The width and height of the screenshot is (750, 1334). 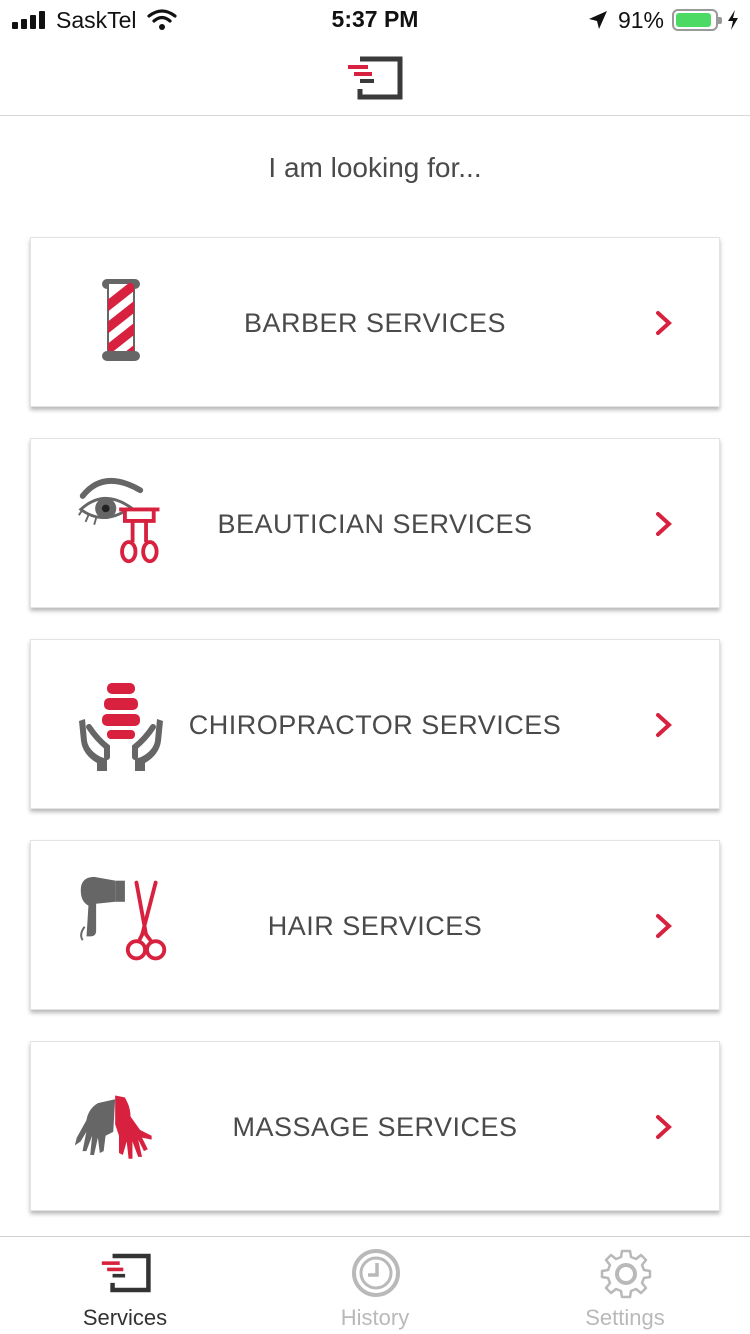 I want to click on service-card-beautician: BEAUTICIAN SERVICES, so click(x=375, y=523).